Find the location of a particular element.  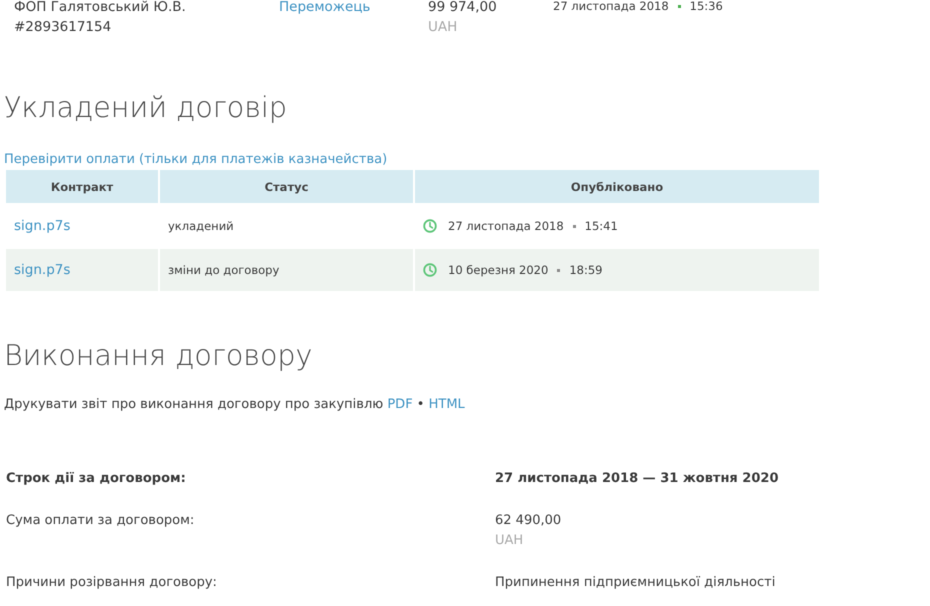

status-link: Переможець is located at coordinates (324, 8).